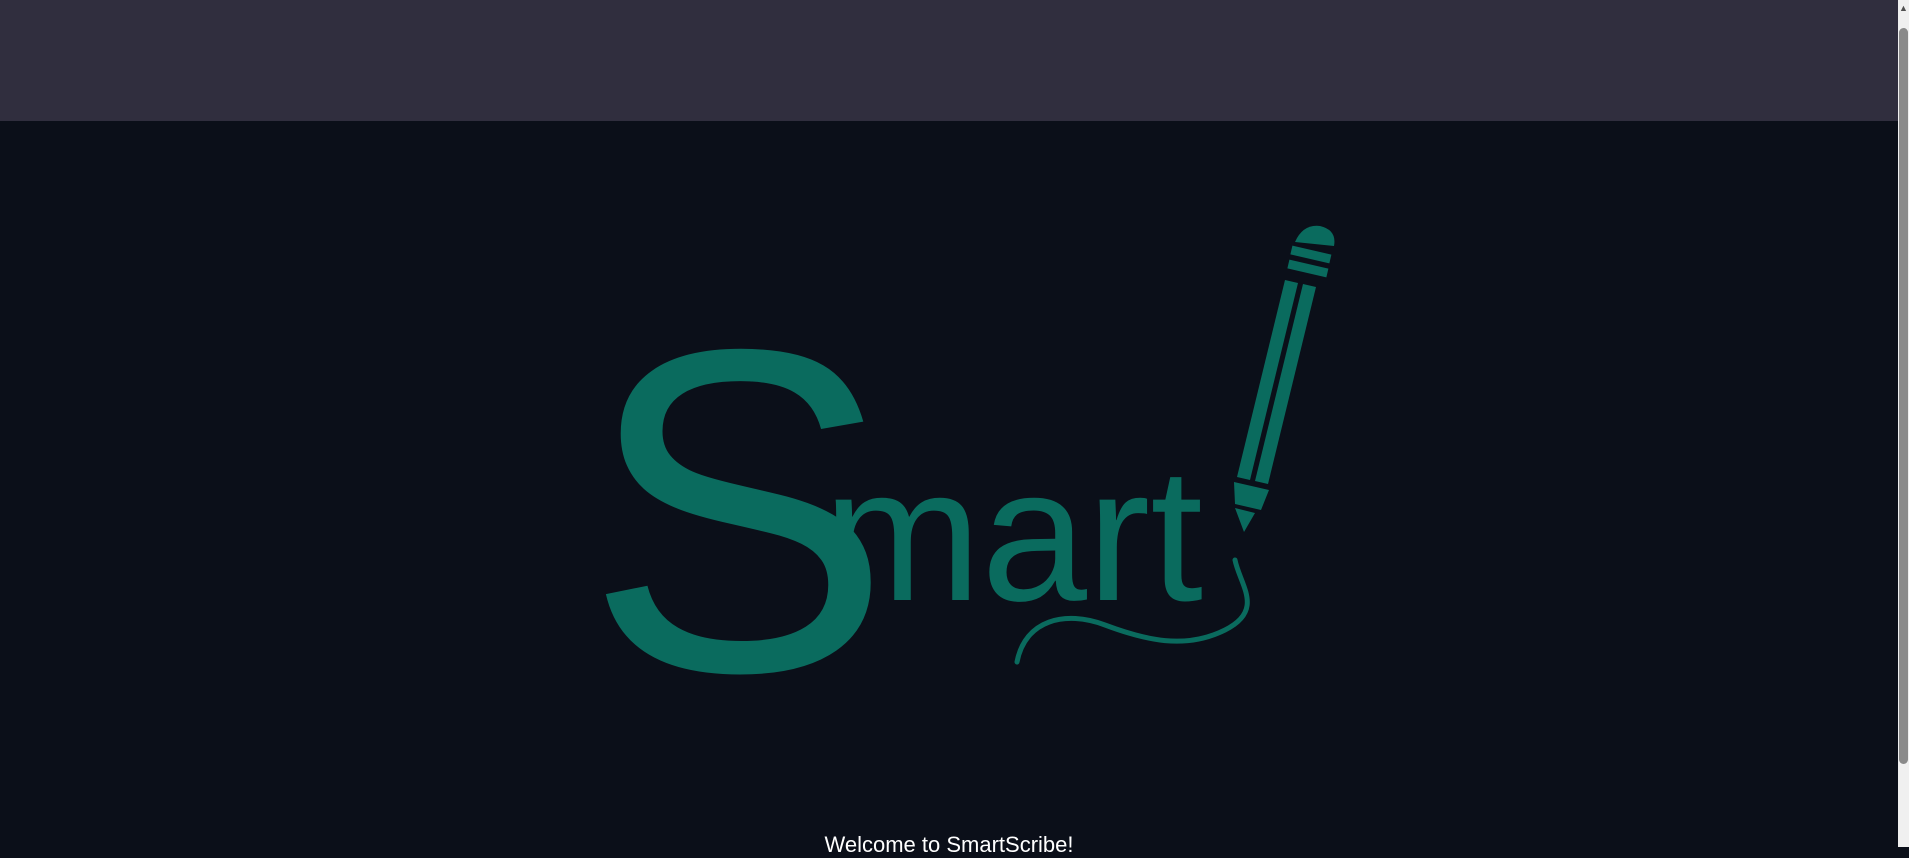 The width and height of the screenshot is (1909, 858). Describe the element at coordinates (1903, 396) in the screenshot. I see `scrollbar-thumb` at that location.